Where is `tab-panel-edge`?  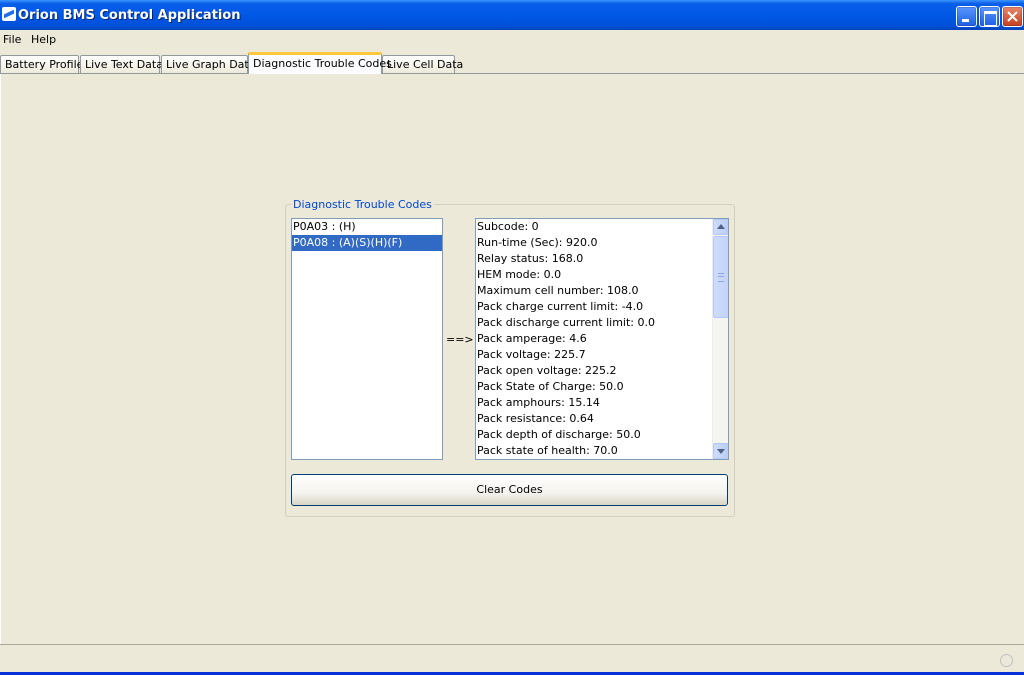 tab-panel-edge is located at coordinates (0, 359).